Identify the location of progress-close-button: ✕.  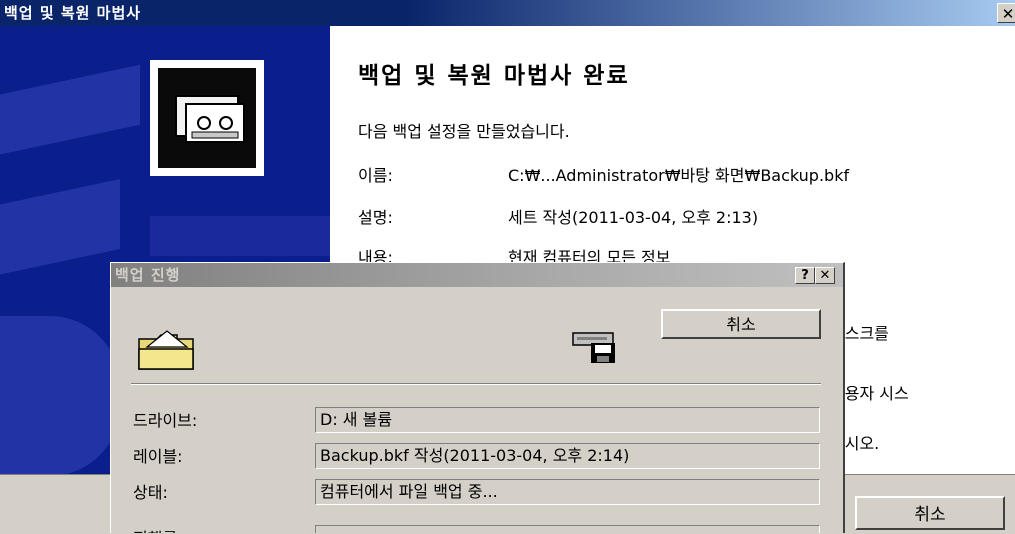
(825, 275).